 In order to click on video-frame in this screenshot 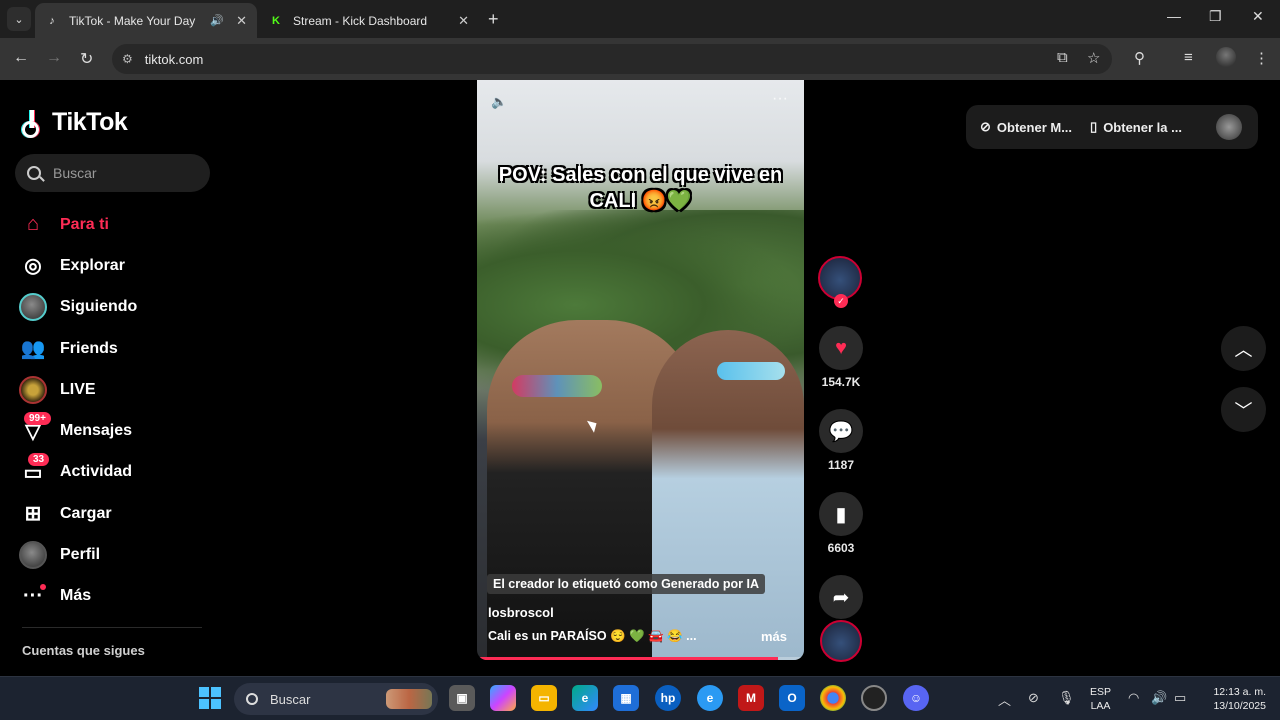, I will do `click(751, 371)`.